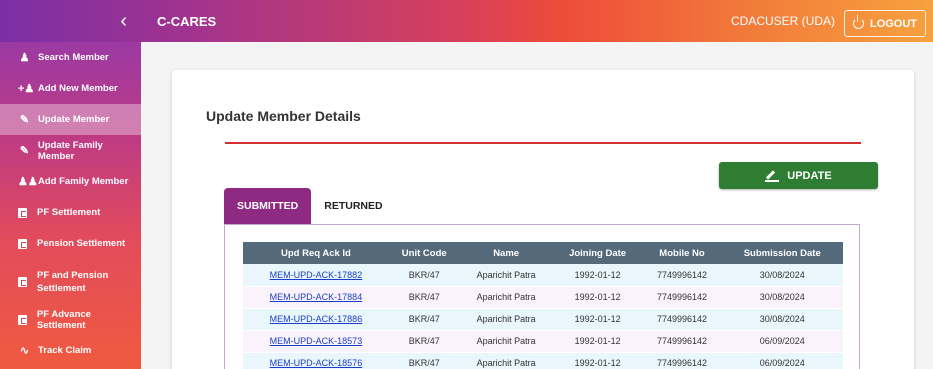 The height and width of the screenshot is (369, 933). I want to click on column-header: Mobile No, so click(682, 253).